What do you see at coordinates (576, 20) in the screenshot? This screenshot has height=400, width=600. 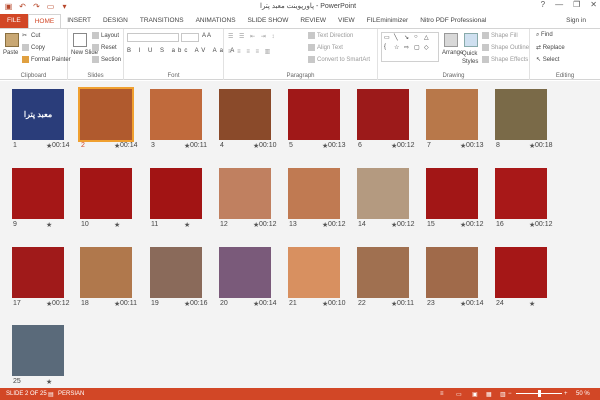 I see `sign-in-link: Sign in` at bounding box center [576, 20].